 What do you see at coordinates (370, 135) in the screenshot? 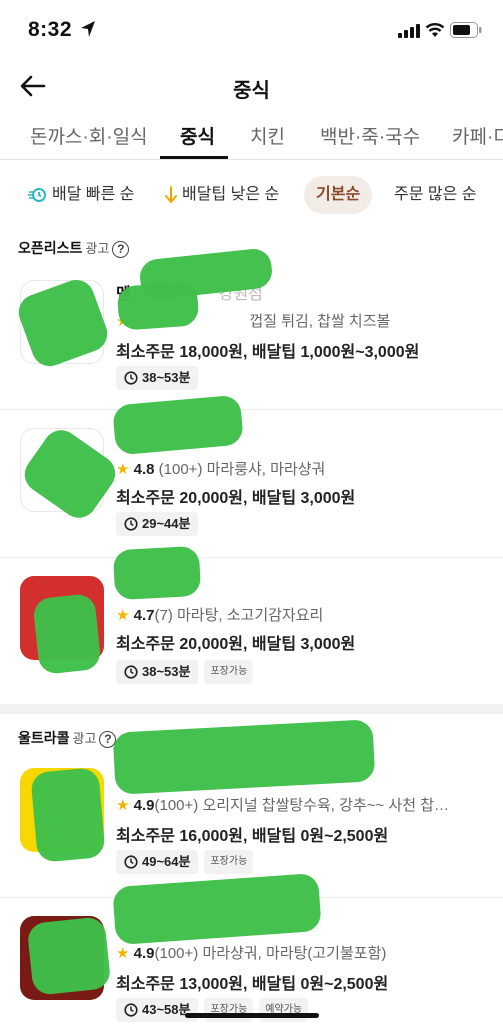
I see `tab-korean-meals: 백반·죽·국수` at bounding box center [370, 135].